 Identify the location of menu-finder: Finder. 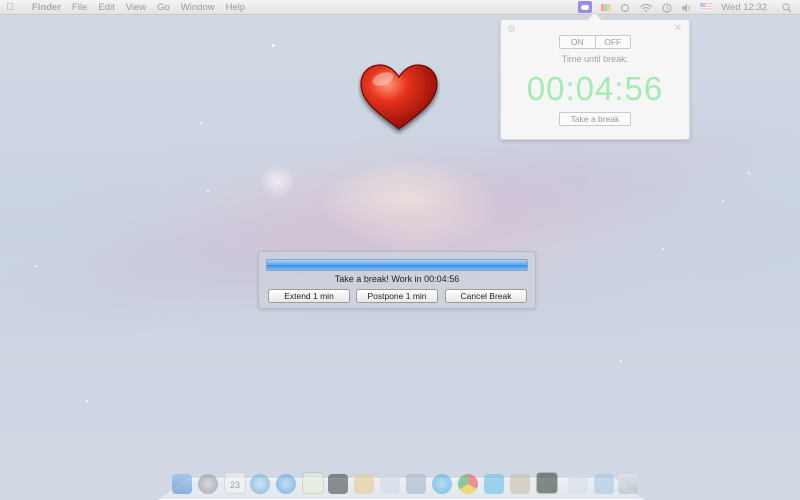
(46, 7).